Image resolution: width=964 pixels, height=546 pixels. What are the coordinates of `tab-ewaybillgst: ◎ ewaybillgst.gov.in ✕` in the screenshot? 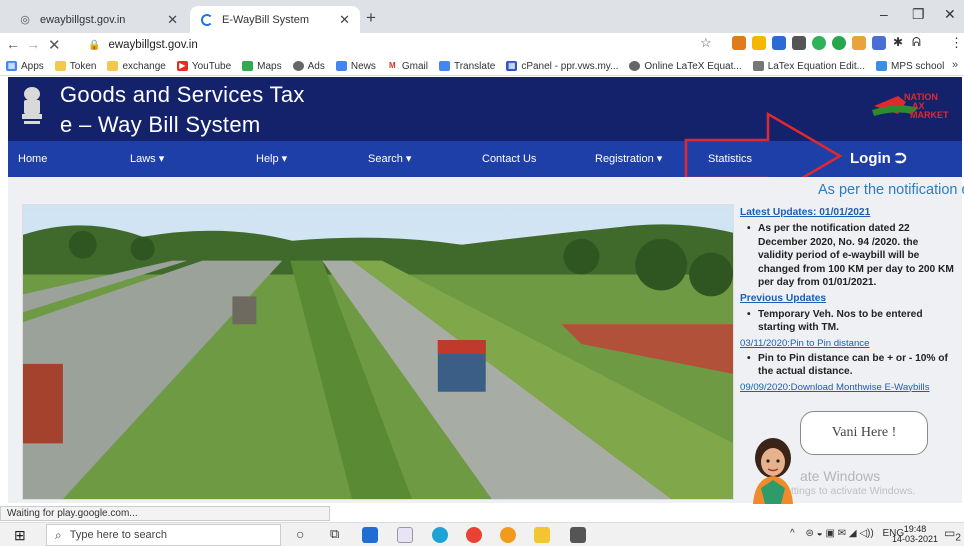 It's located at (98, 19).